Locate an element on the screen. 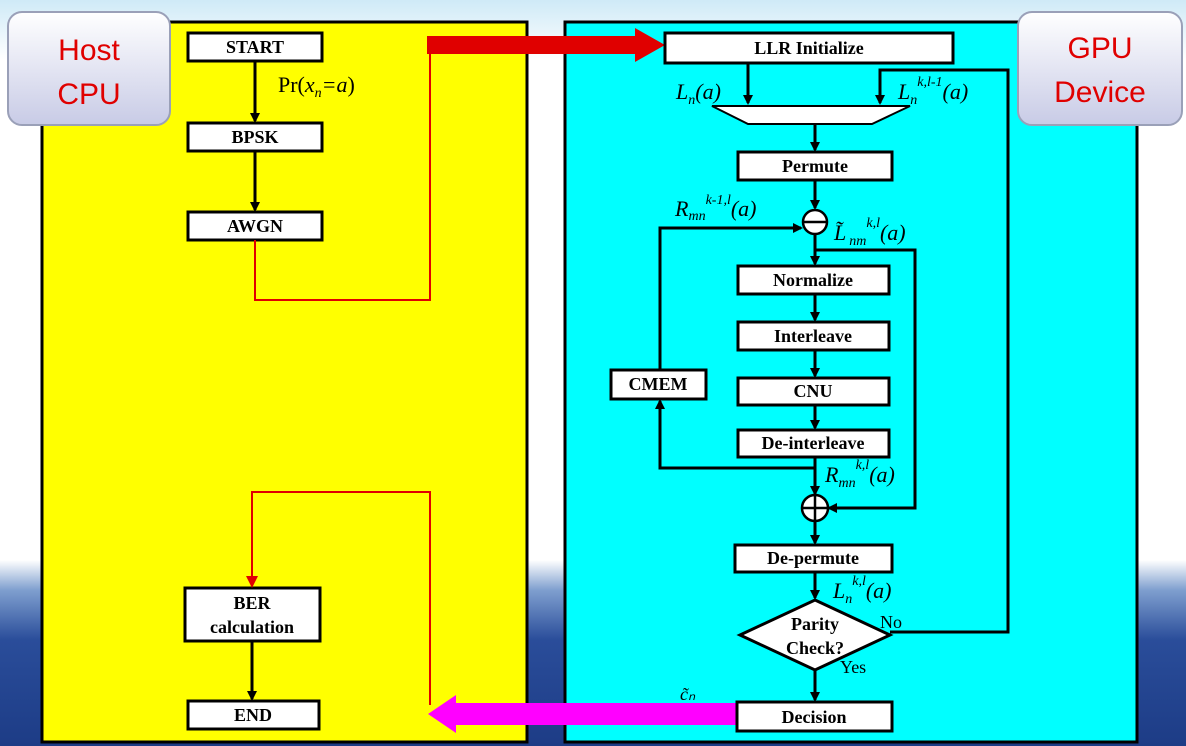  svg-text: Parity is located at coordinates (815, 624).